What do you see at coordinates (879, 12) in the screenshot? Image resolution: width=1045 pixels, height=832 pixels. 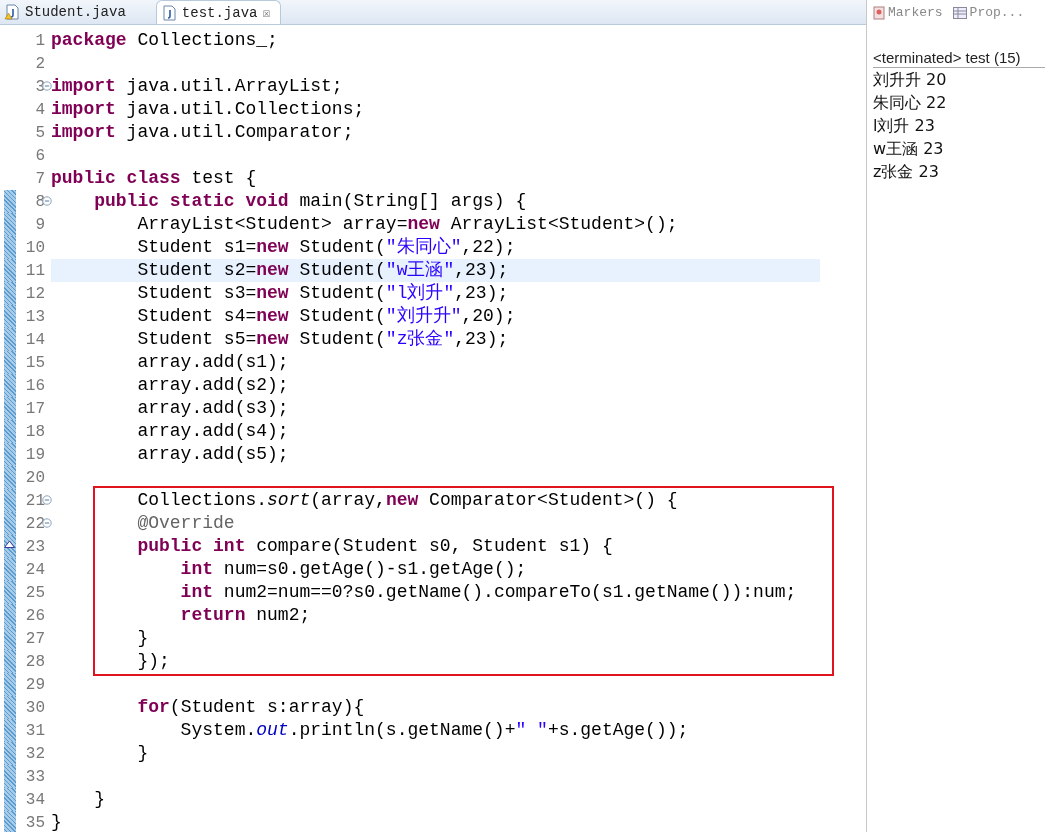 I see `markers-icon` at bounding box center [879, 12].